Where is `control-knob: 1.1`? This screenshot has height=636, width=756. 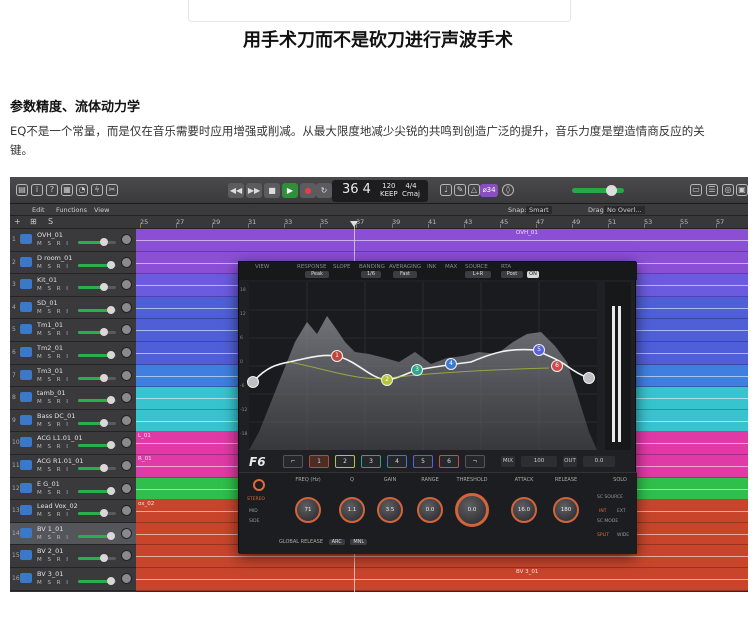 control-knob: 1.1 is located at coordinates (352, 510).